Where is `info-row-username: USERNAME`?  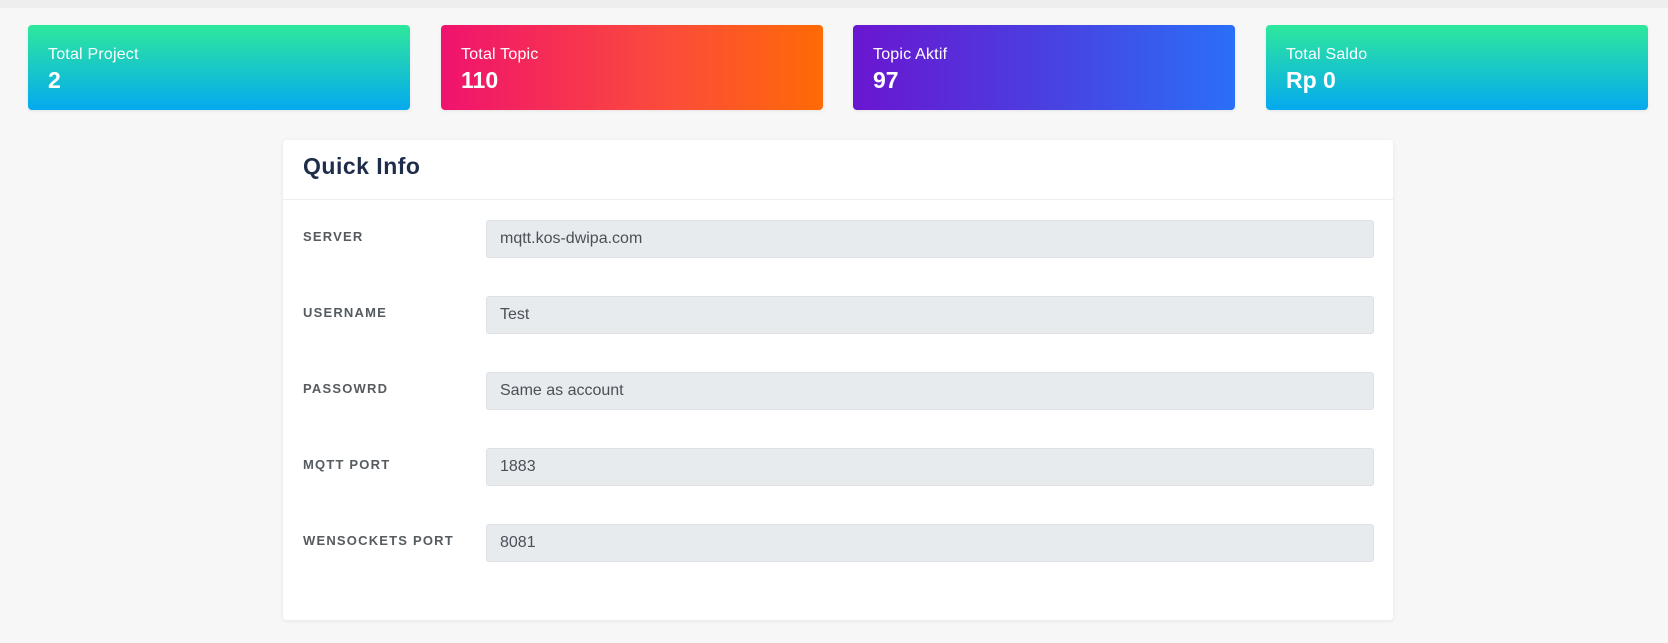
info-row-username: USERNAME is located at coordinates (838, 315).